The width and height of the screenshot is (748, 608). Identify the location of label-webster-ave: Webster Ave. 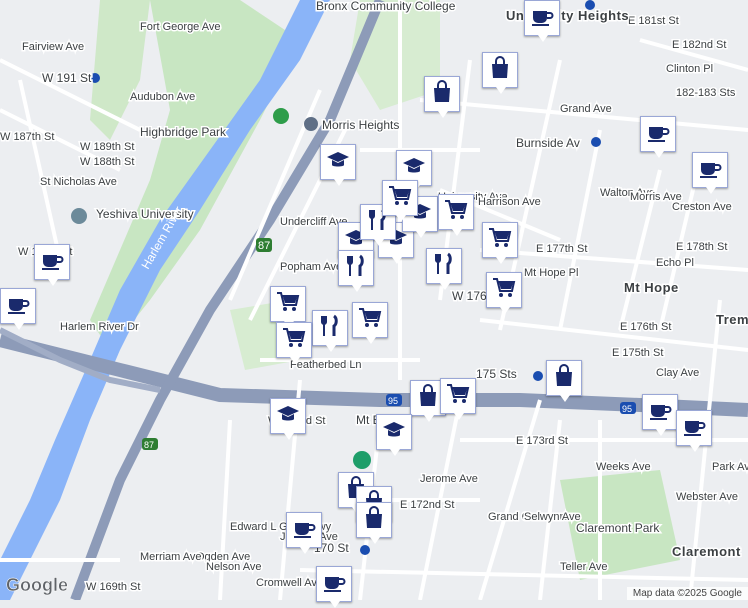
(707, 497).